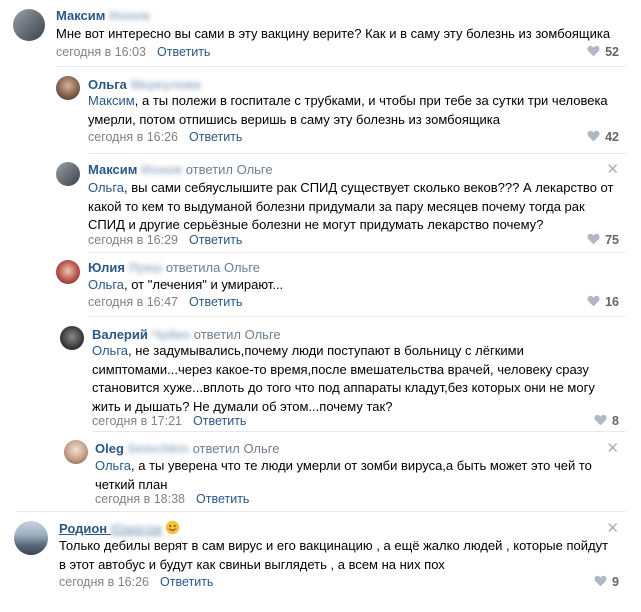 The height and width of the screenshot is (612, 641). I want to click on timestamp: сегодня в 16:29, so click(133, 240).